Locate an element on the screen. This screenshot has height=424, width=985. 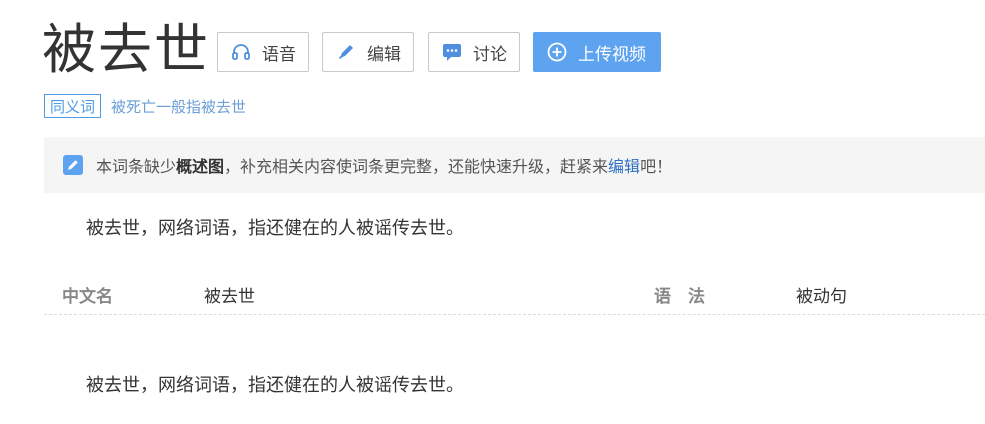
summary-paragraph: 被去世，网络词语，指还健在的人被谣传去世。 is located at coordinates (275, 228).